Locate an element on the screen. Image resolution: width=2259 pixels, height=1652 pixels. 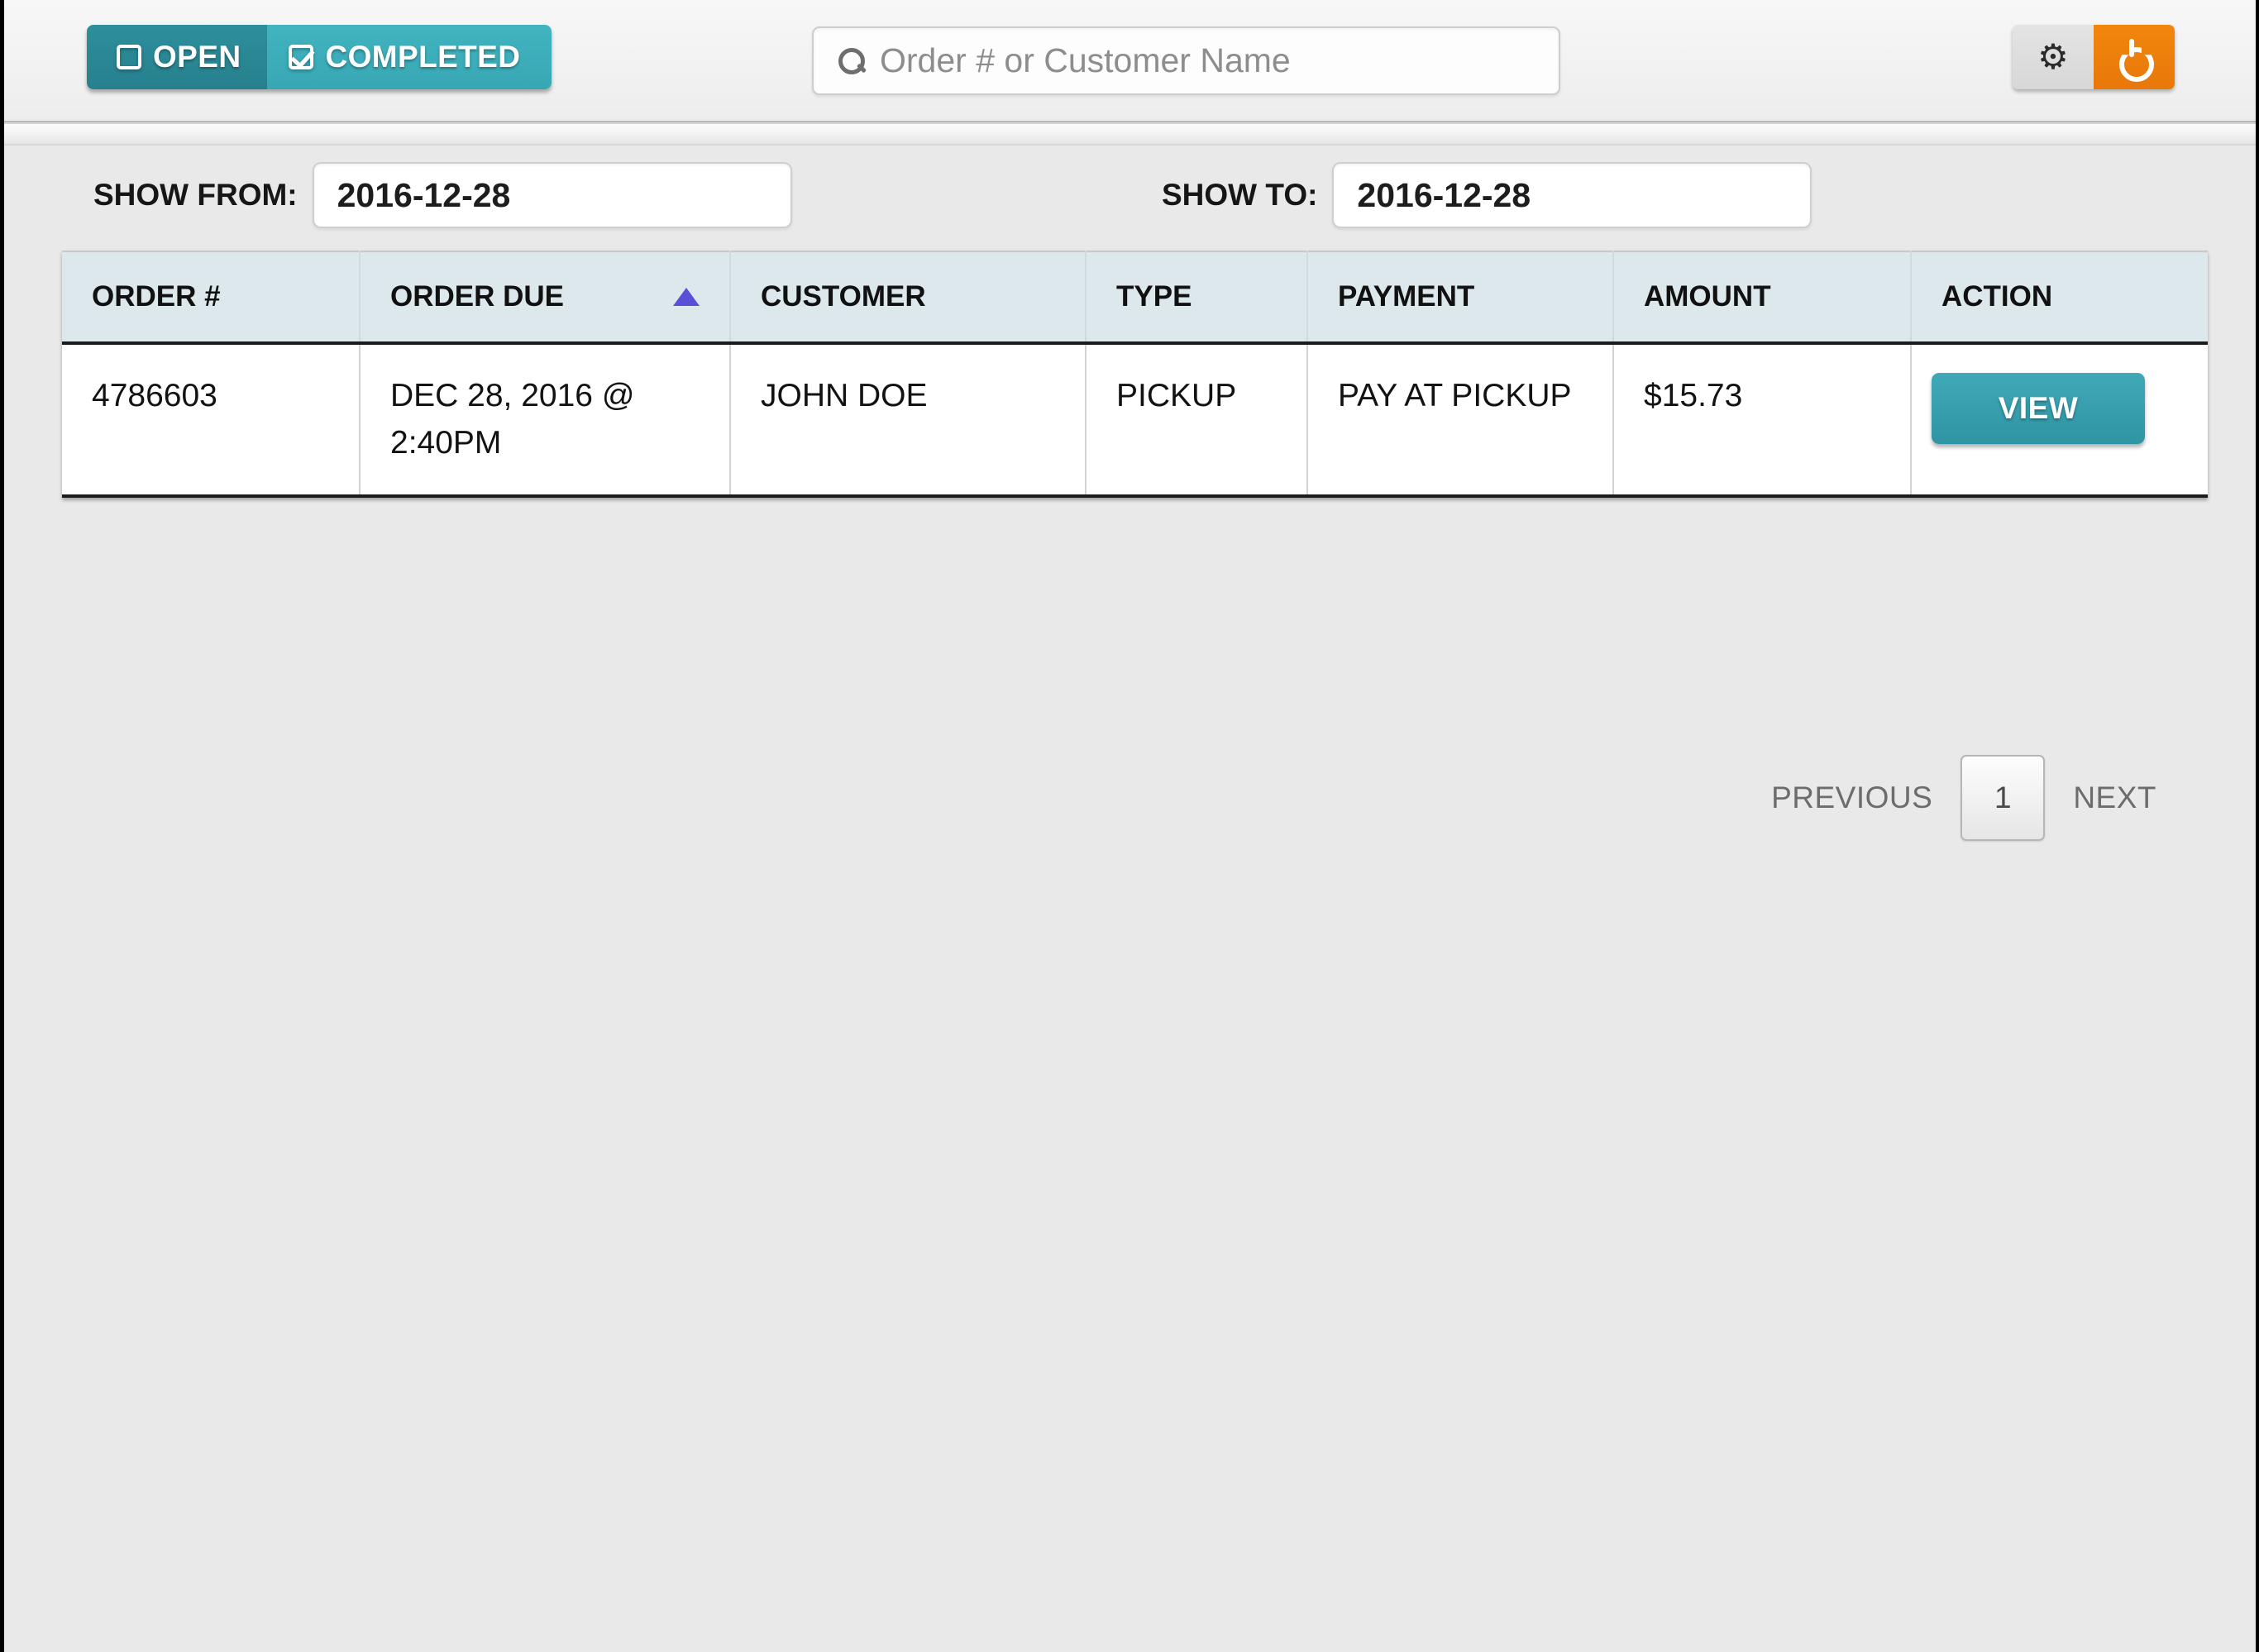
search-input is located at coordinates (1213, 60).